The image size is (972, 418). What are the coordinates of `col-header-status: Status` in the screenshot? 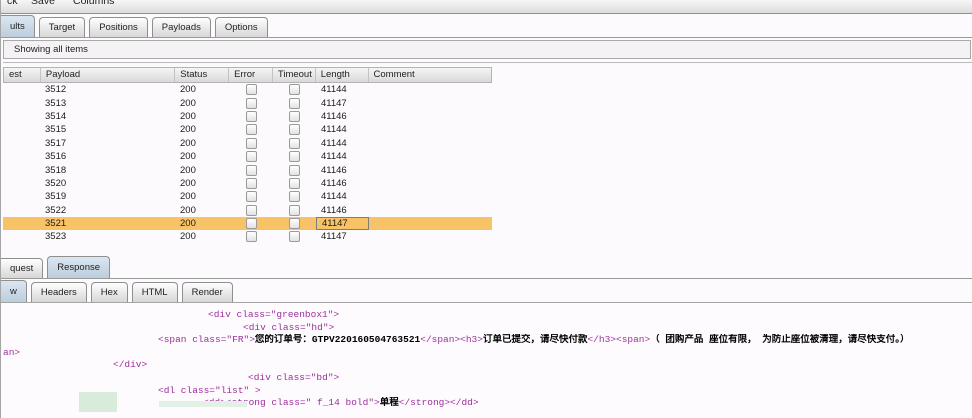 It's located at (202, 75).